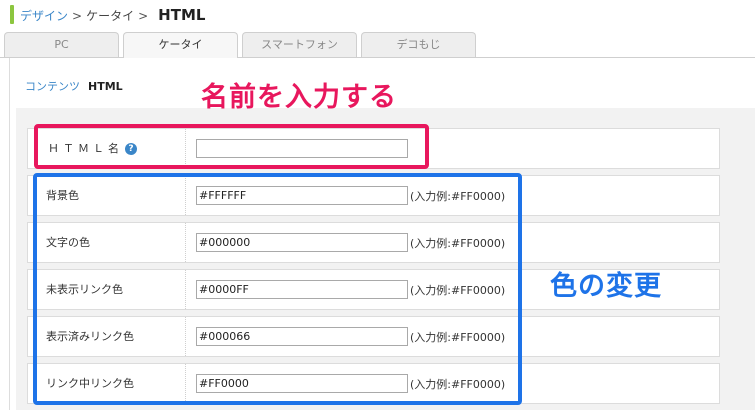 Image resolution: width=755 pixels, height=410 pixels. I want to click on tab-bar: PC ケータイ スマートフォン デコもじ, so click(377, 45).